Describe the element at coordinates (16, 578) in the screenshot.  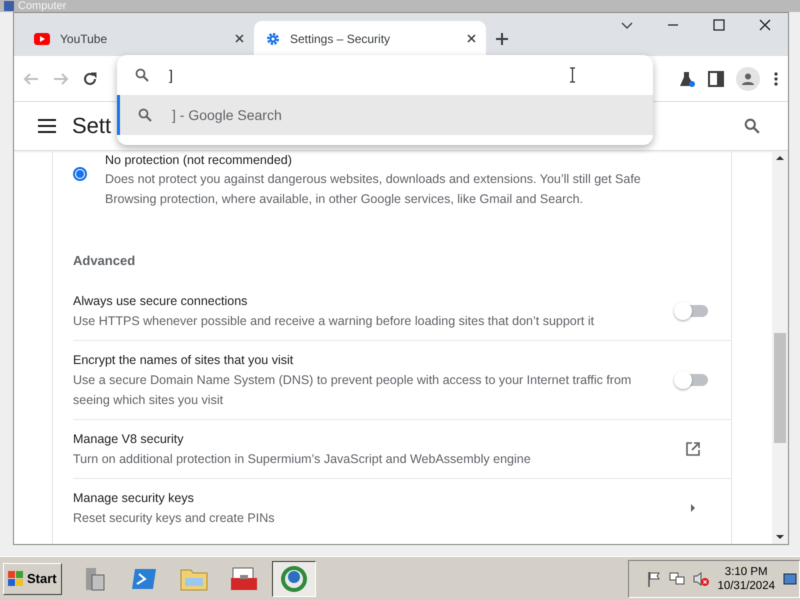
I see `windows-logo-icon` at that location.